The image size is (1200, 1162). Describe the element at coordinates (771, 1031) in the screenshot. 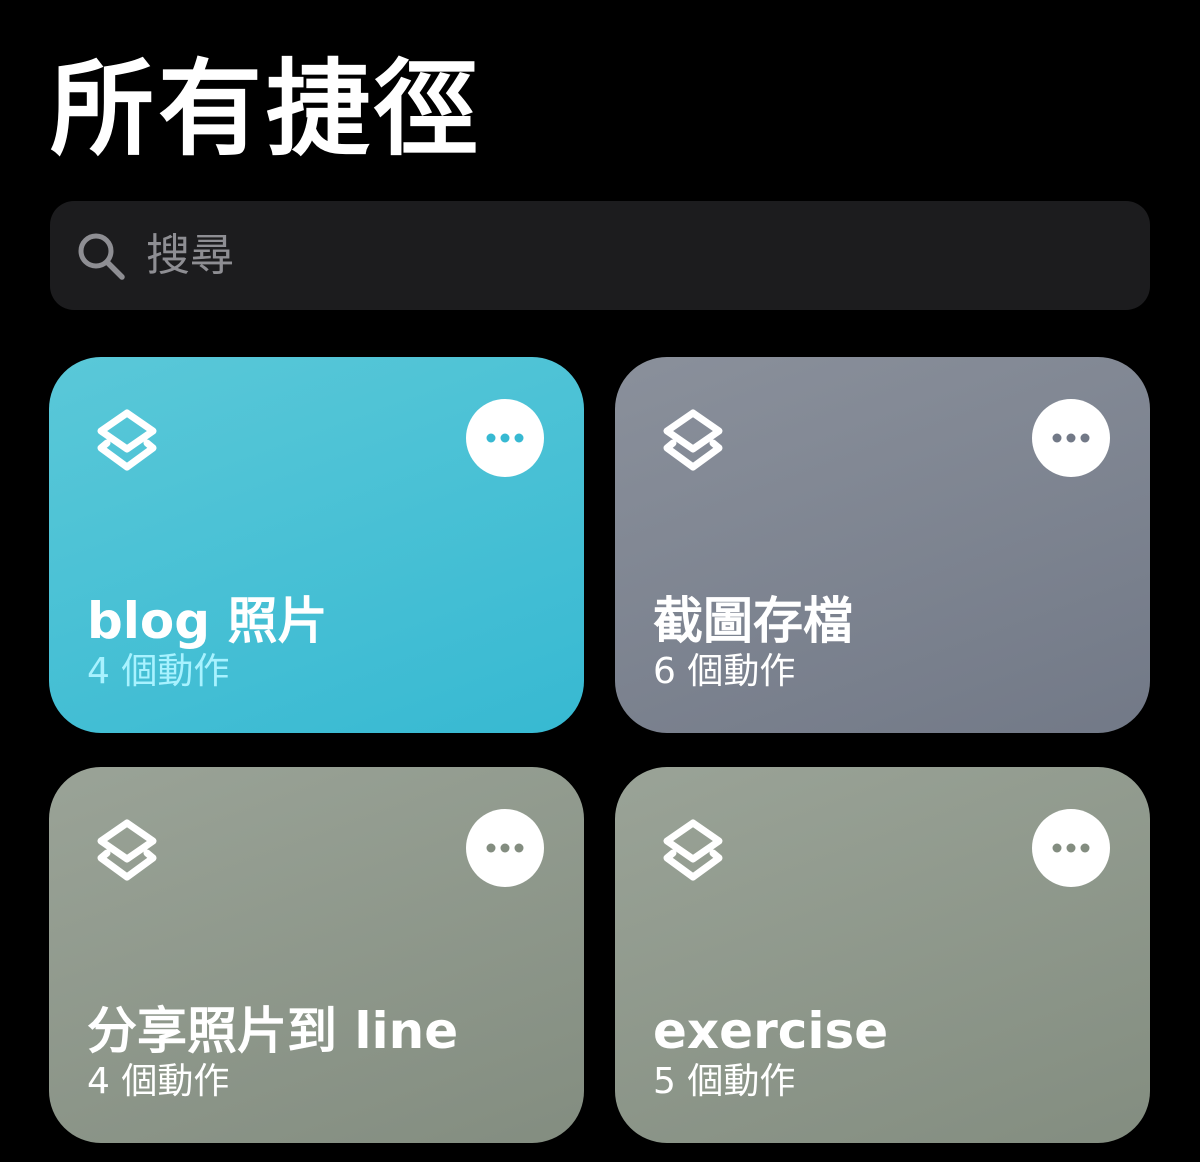

I see `shortcut-name: exercise` at that location.